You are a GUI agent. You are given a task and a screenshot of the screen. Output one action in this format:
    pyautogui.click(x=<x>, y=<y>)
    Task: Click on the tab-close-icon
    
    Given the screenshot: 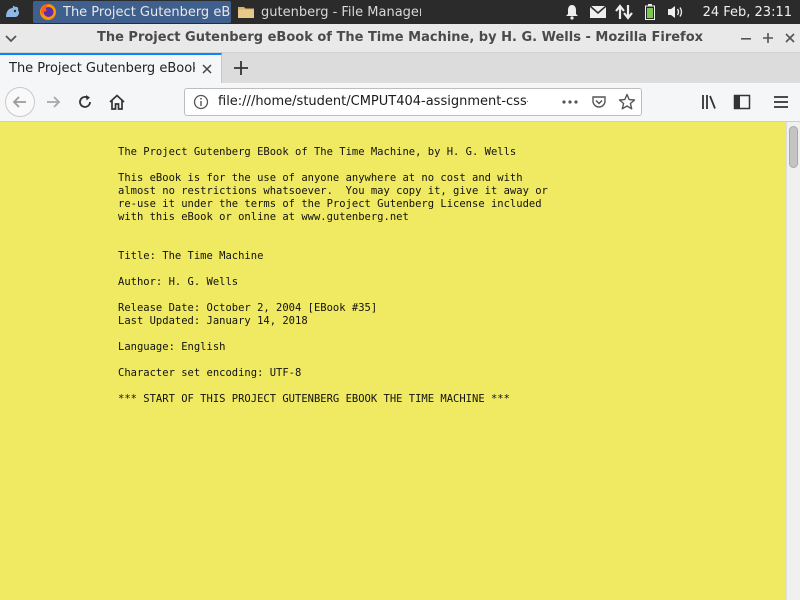 What is the action you would take?
    pyautogui.click(x=207, y=69)
    